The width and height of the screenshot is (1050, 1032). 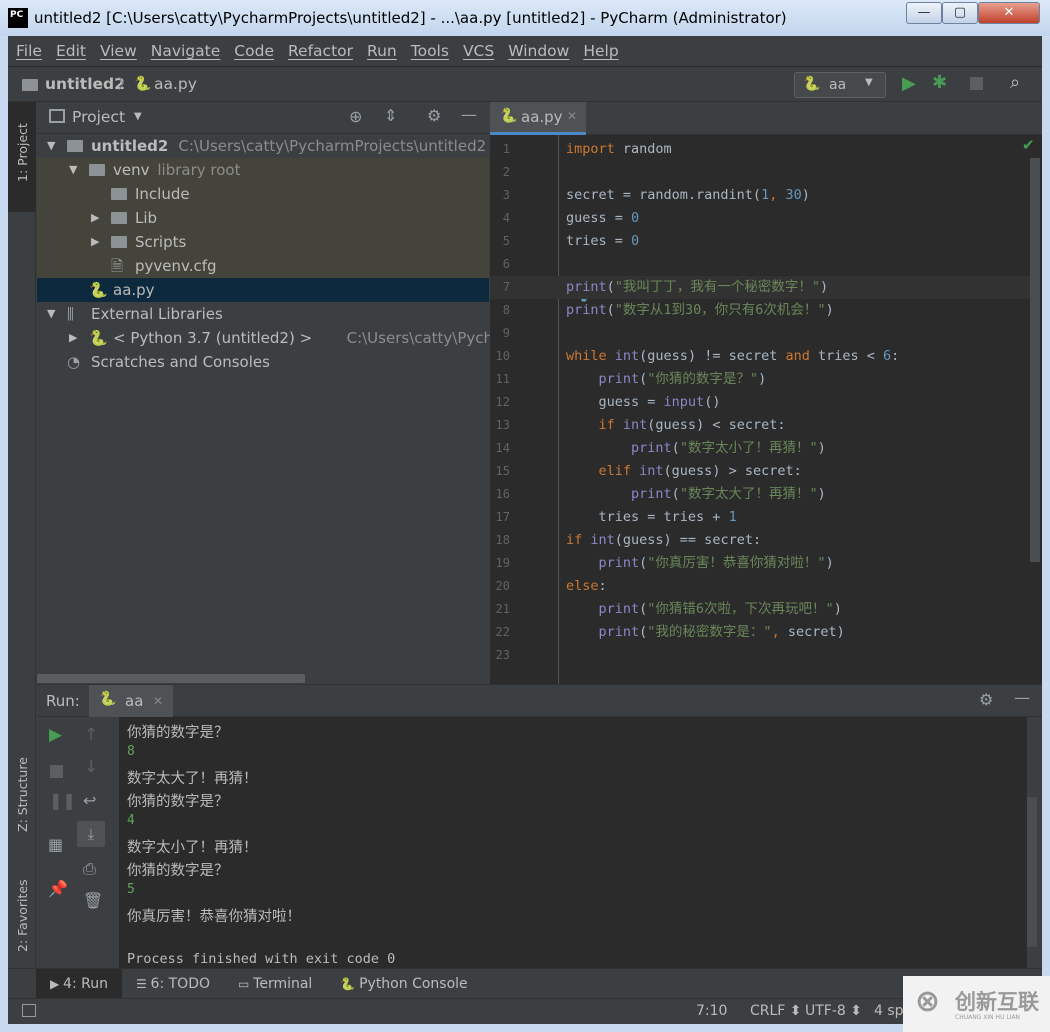 I want to click on menu-item-refactor: Refactor, so click(x=320, y=51).